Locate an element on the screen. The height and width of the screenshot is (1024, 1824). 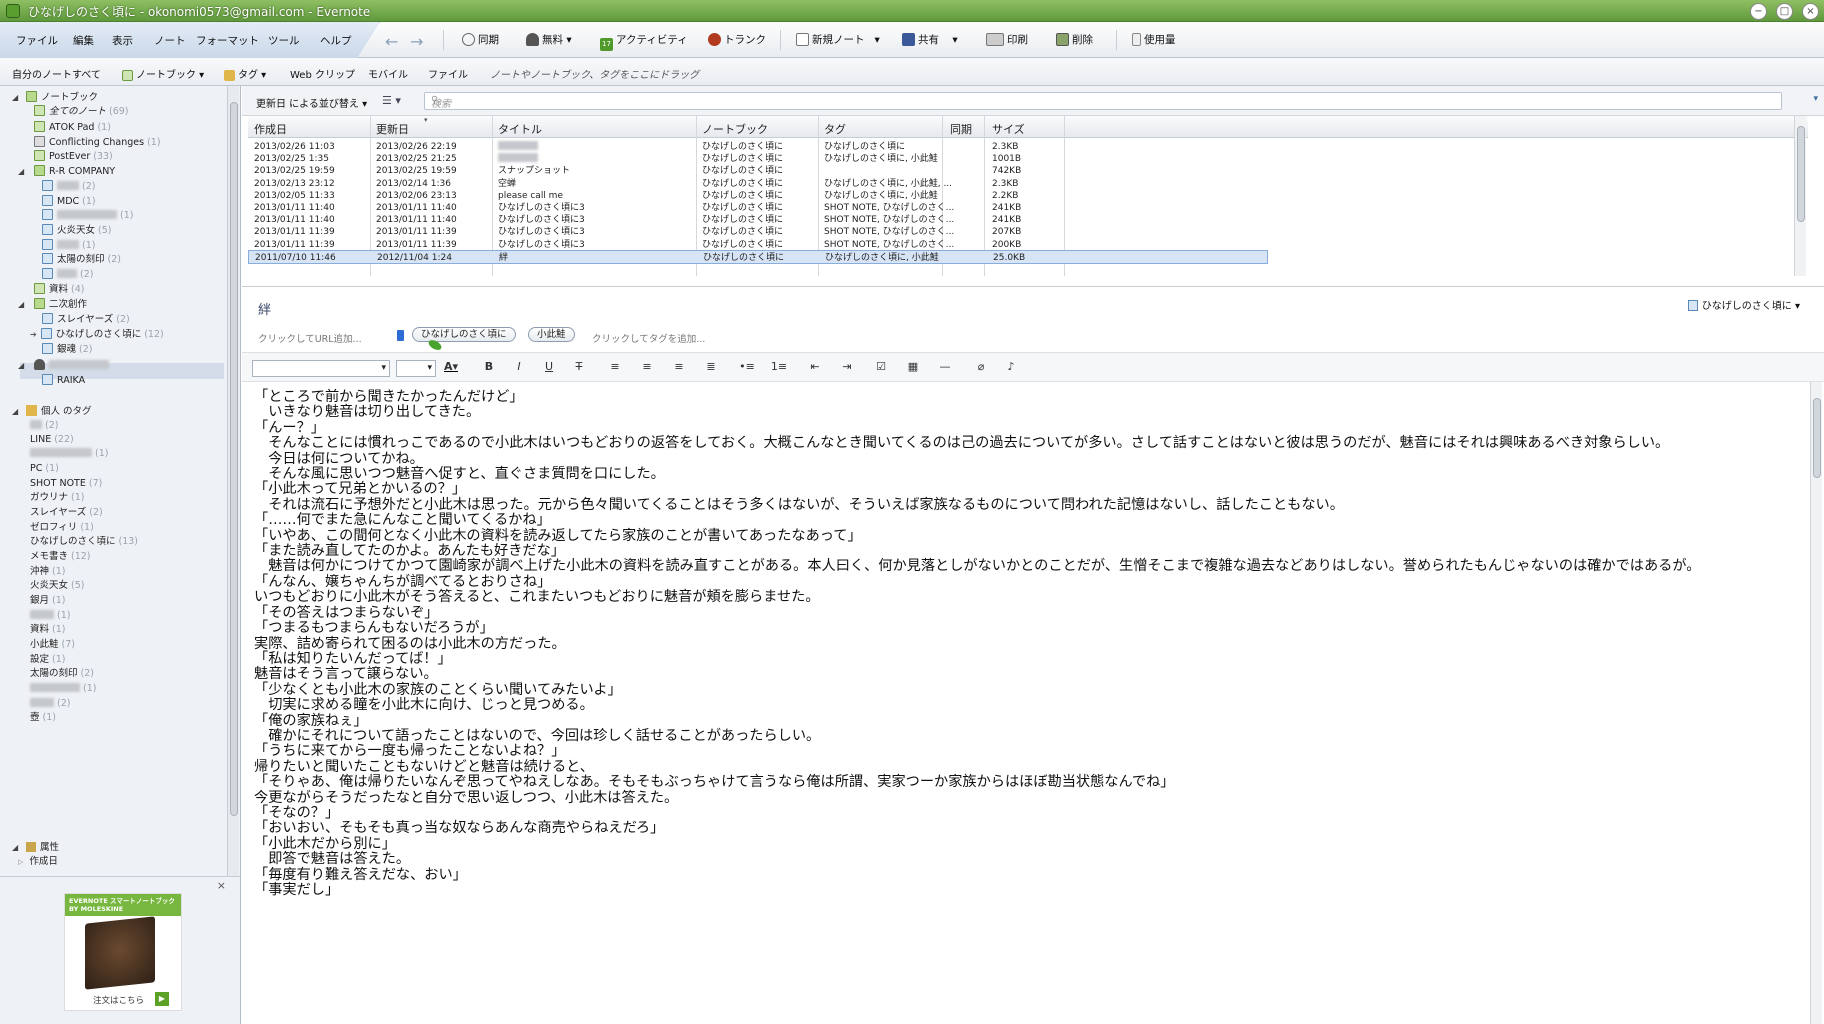
col-created: 作成日 is located at coordinates (270, 129).